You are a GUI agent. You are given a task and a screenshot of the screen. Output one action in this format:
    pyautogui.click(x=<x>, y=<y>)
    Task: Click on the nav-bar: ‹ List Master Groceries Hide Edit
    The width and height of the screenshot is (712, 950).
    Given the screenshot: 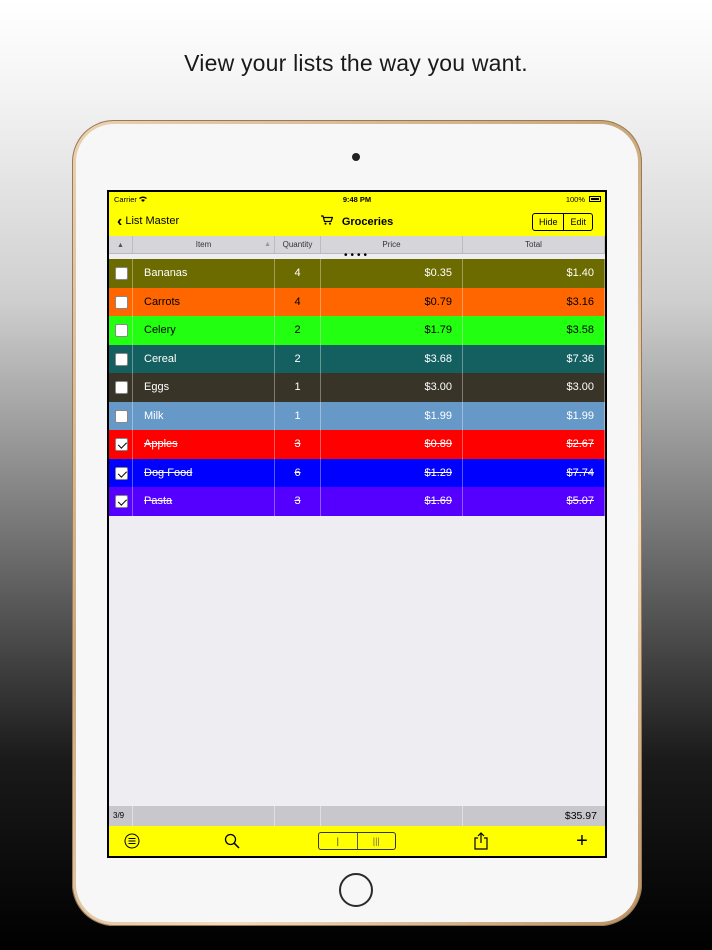 What is the action you would take?
    pyautogui.click(x=357, y=222)
    